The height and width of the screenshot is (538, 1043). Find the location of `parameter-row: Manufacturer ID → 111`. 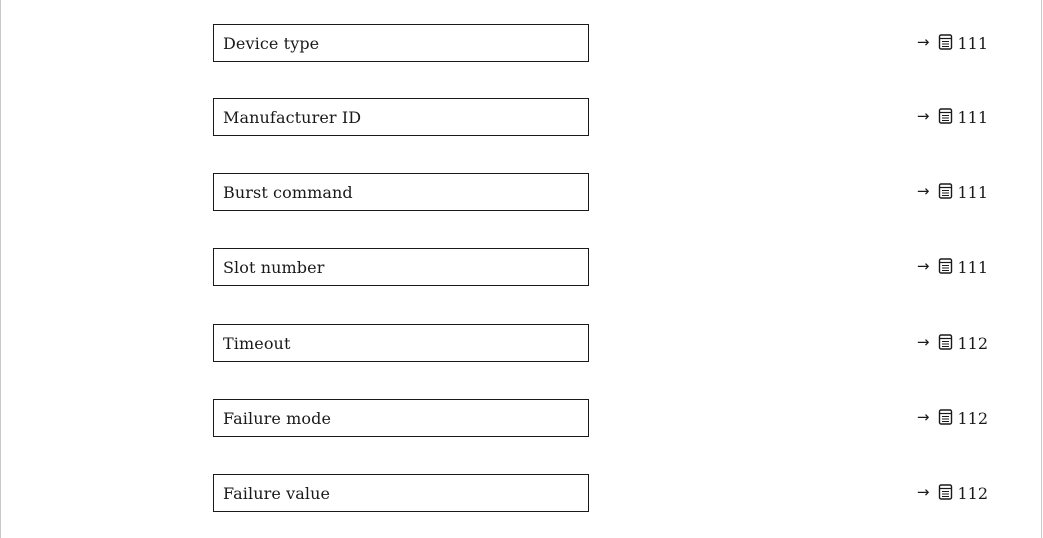

parameter-row: Manufacturer ID → 111 is located at coordinates (521, 118).